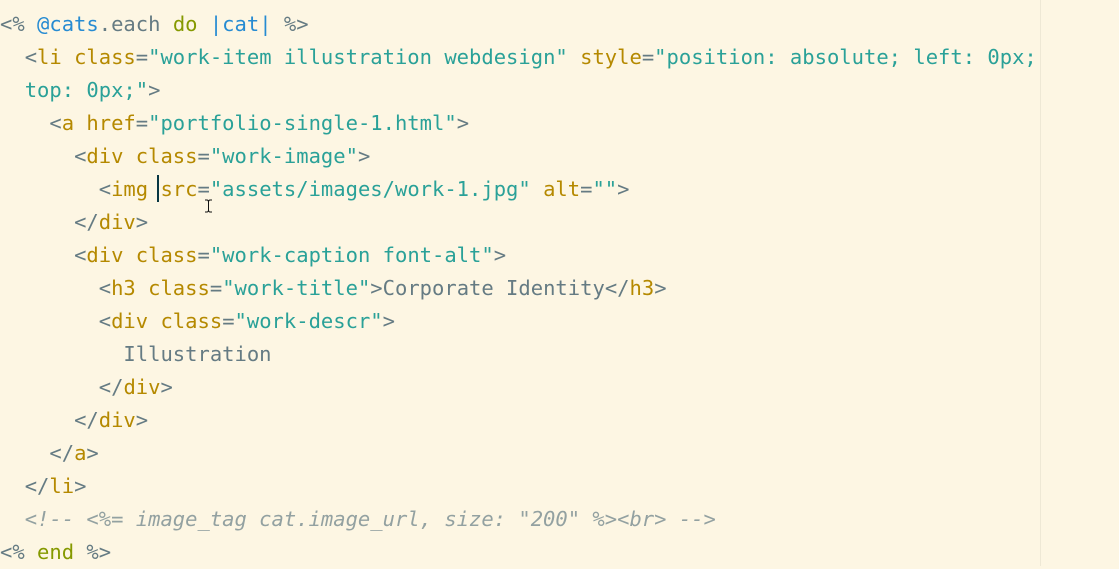 The image size is (1119, 569). Describe the element at coordinates (605, 189) in the screenshot. I see `code-token-val: ""` at that location.